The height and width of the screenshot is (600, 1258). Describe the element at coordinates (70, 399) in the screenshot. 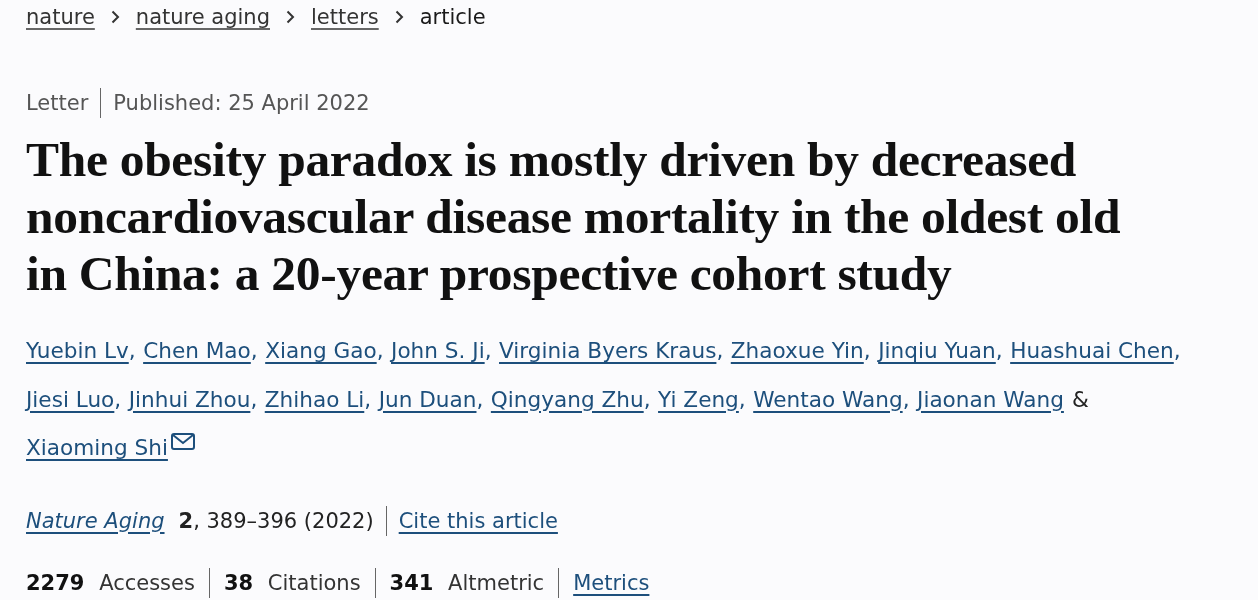

I see `author-link: Jiesi Luo` at that location.